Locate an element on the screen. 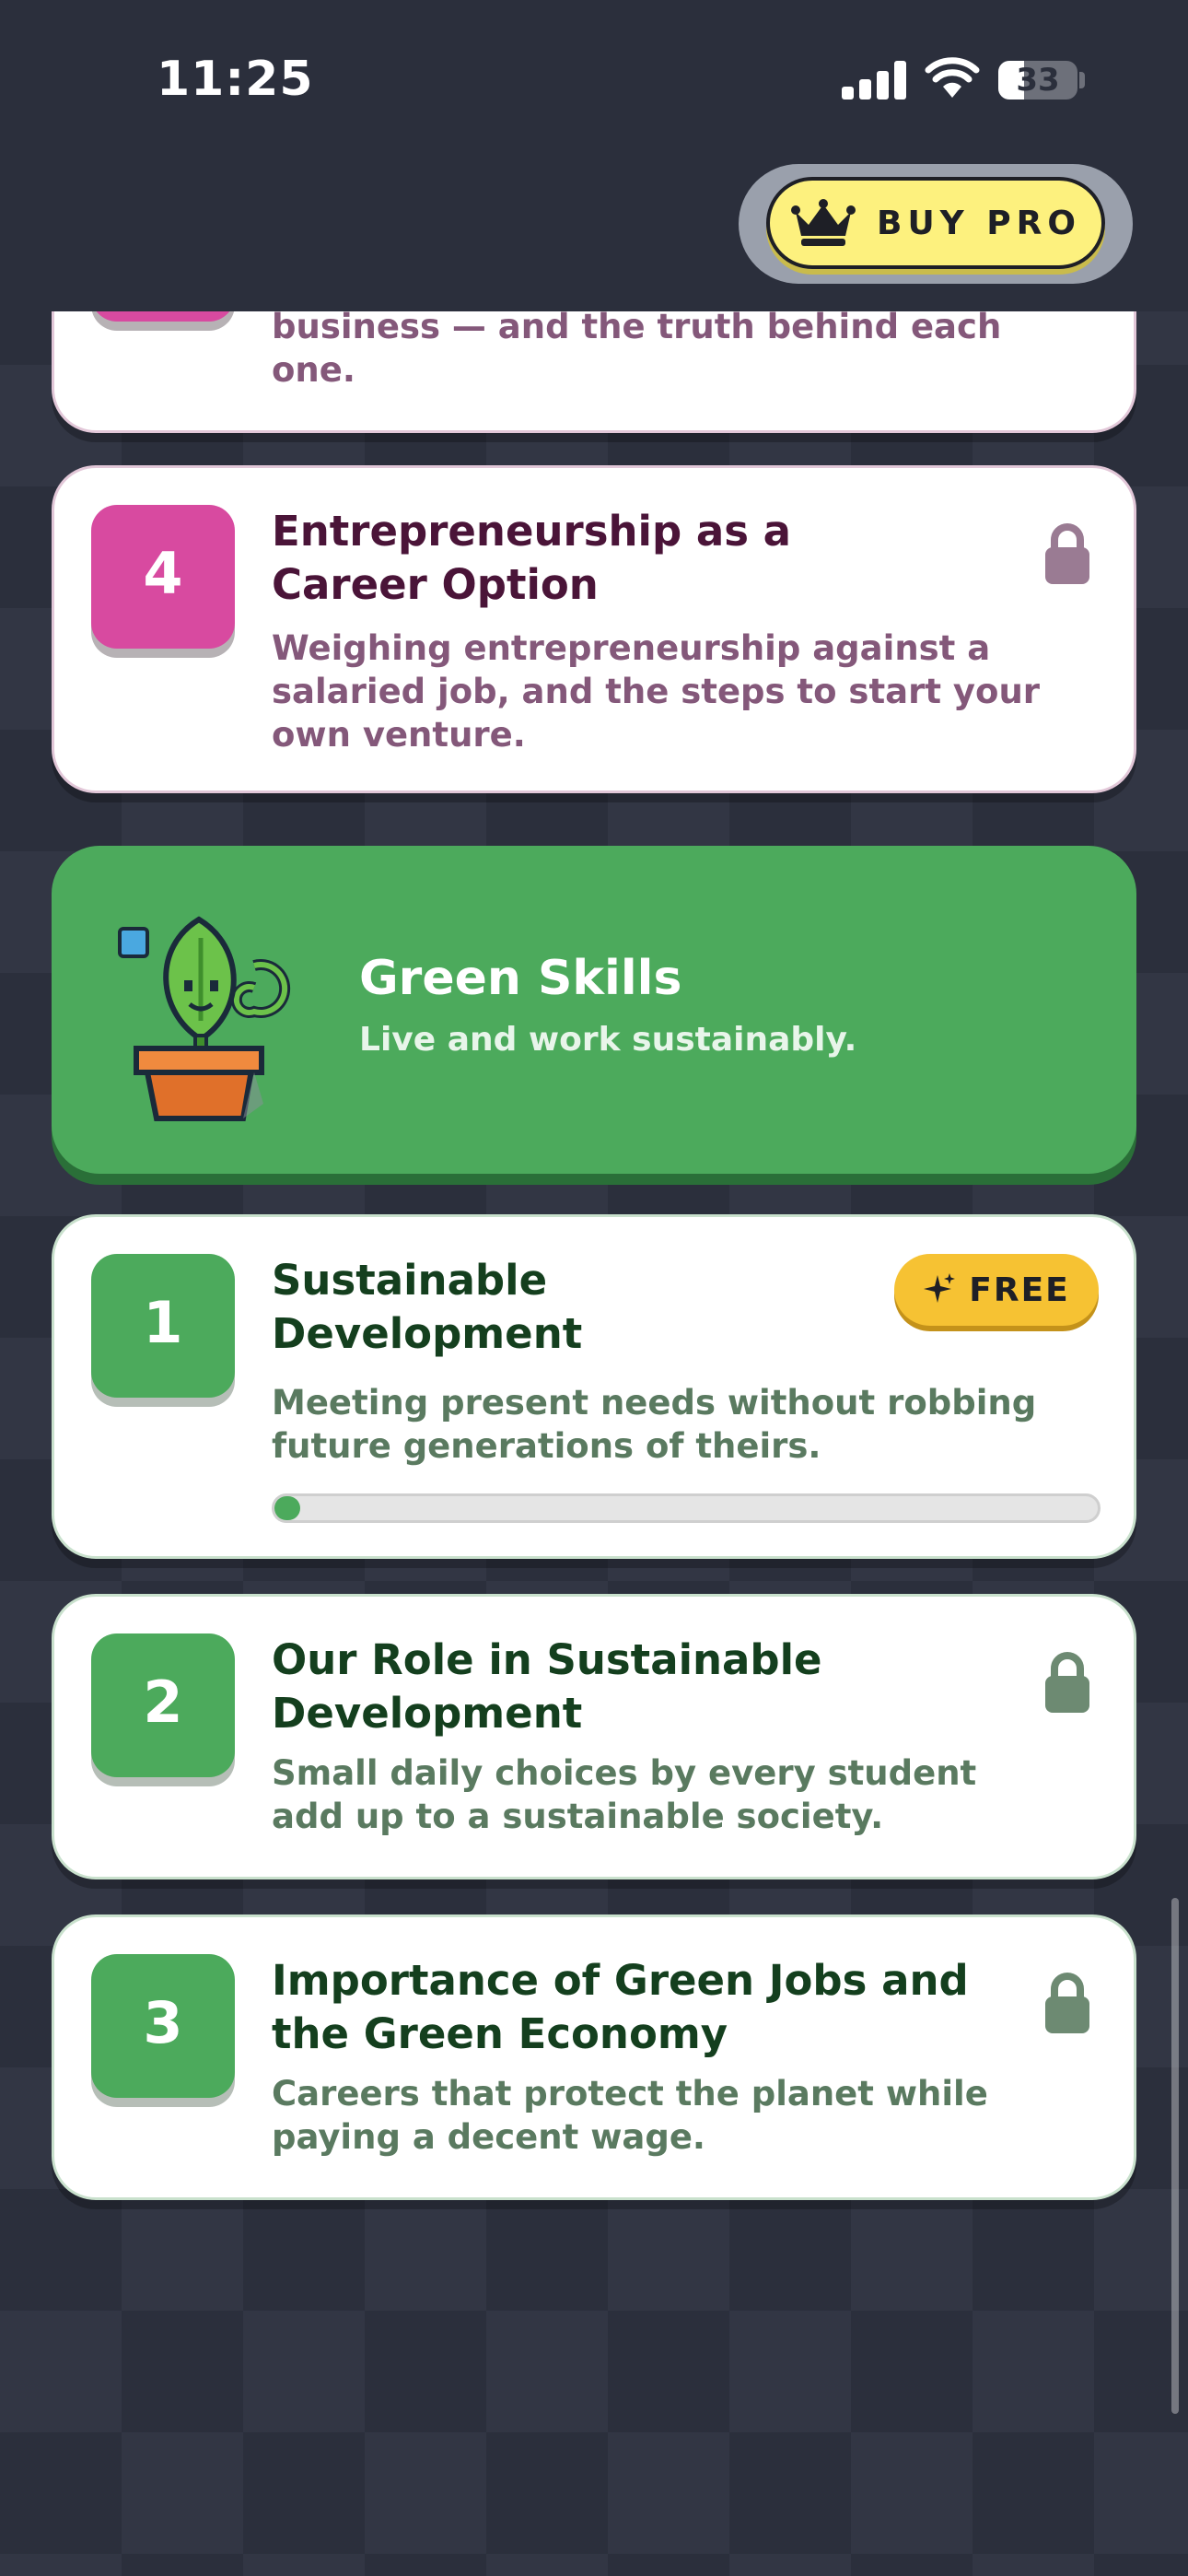 The image size is (1188, 2576). lesson-number-tile: 3 is located at coordinates (163, 2026).